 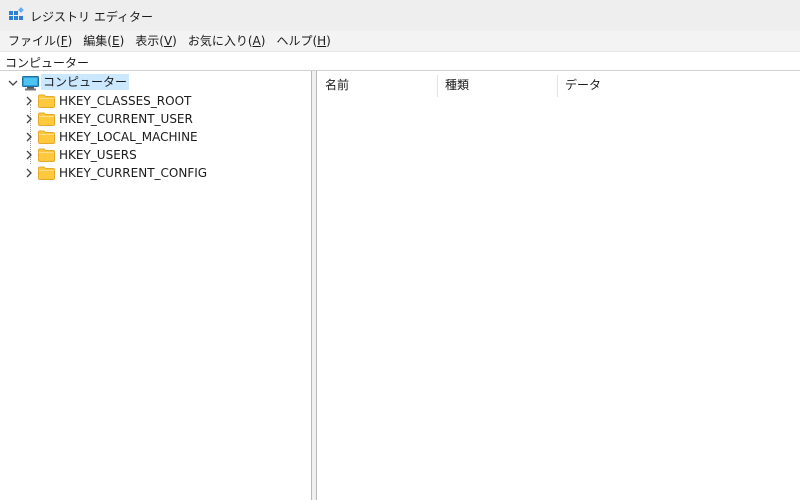 I want to click on title-bar: レジストリ エディター, so click(x=400, y=15).